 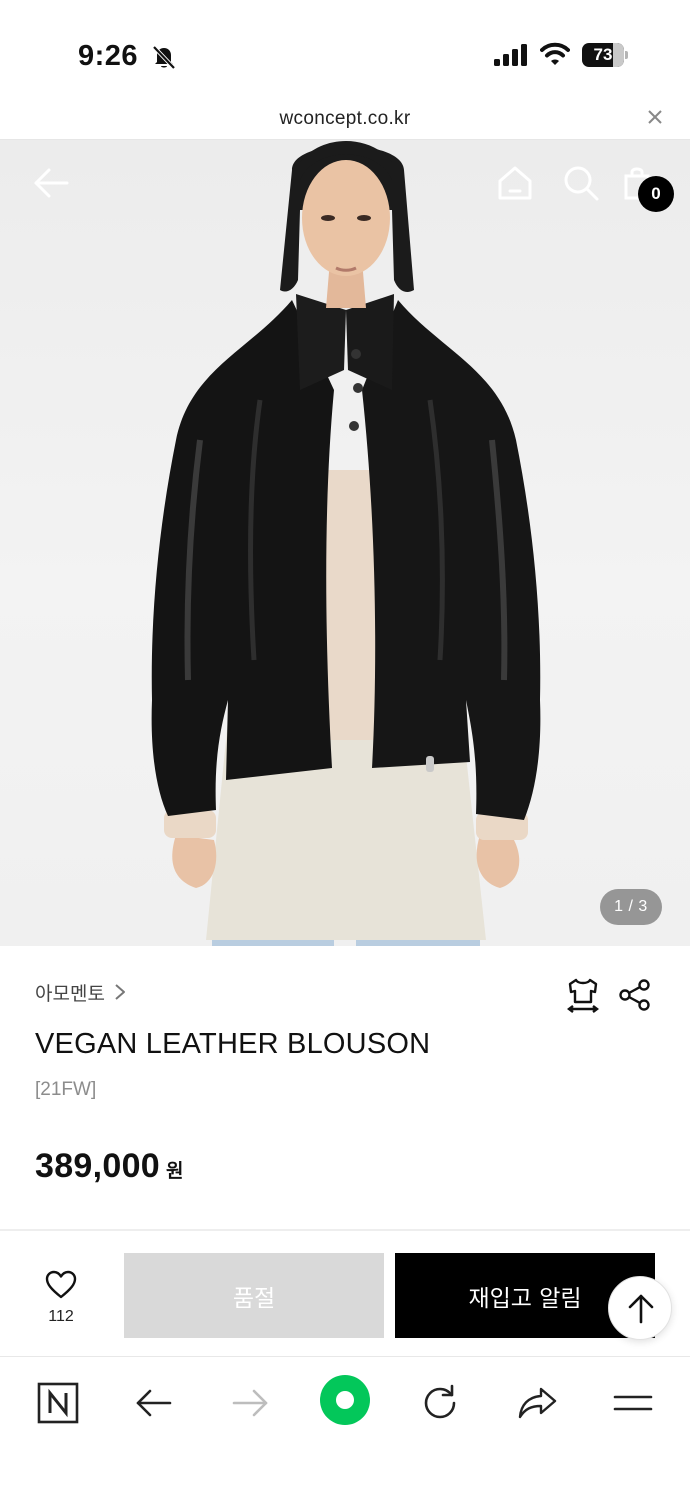 What do you see at coordinates (58, 1403) in the screenshot?
I see `naver-n-icon` at bounding box center [58, 1403].